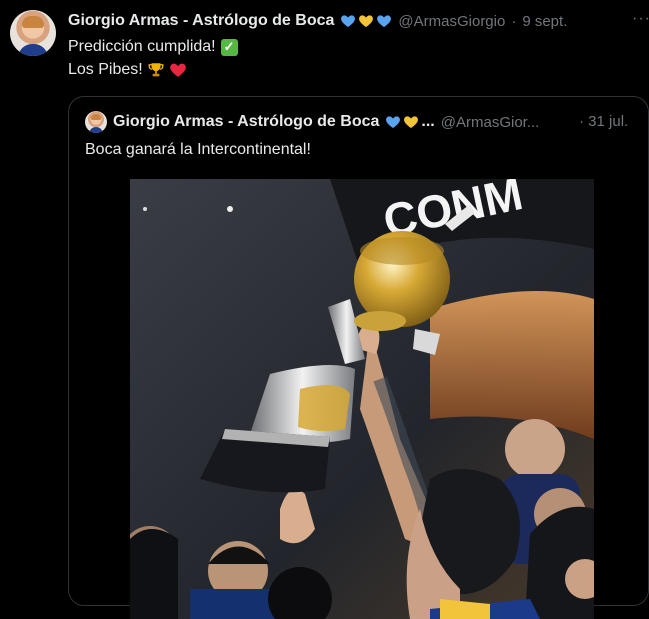  What do you see at coordinates (402, 122) in the screenshot?
I see `quoted-name-emojis` at bounding box center [402, 122].